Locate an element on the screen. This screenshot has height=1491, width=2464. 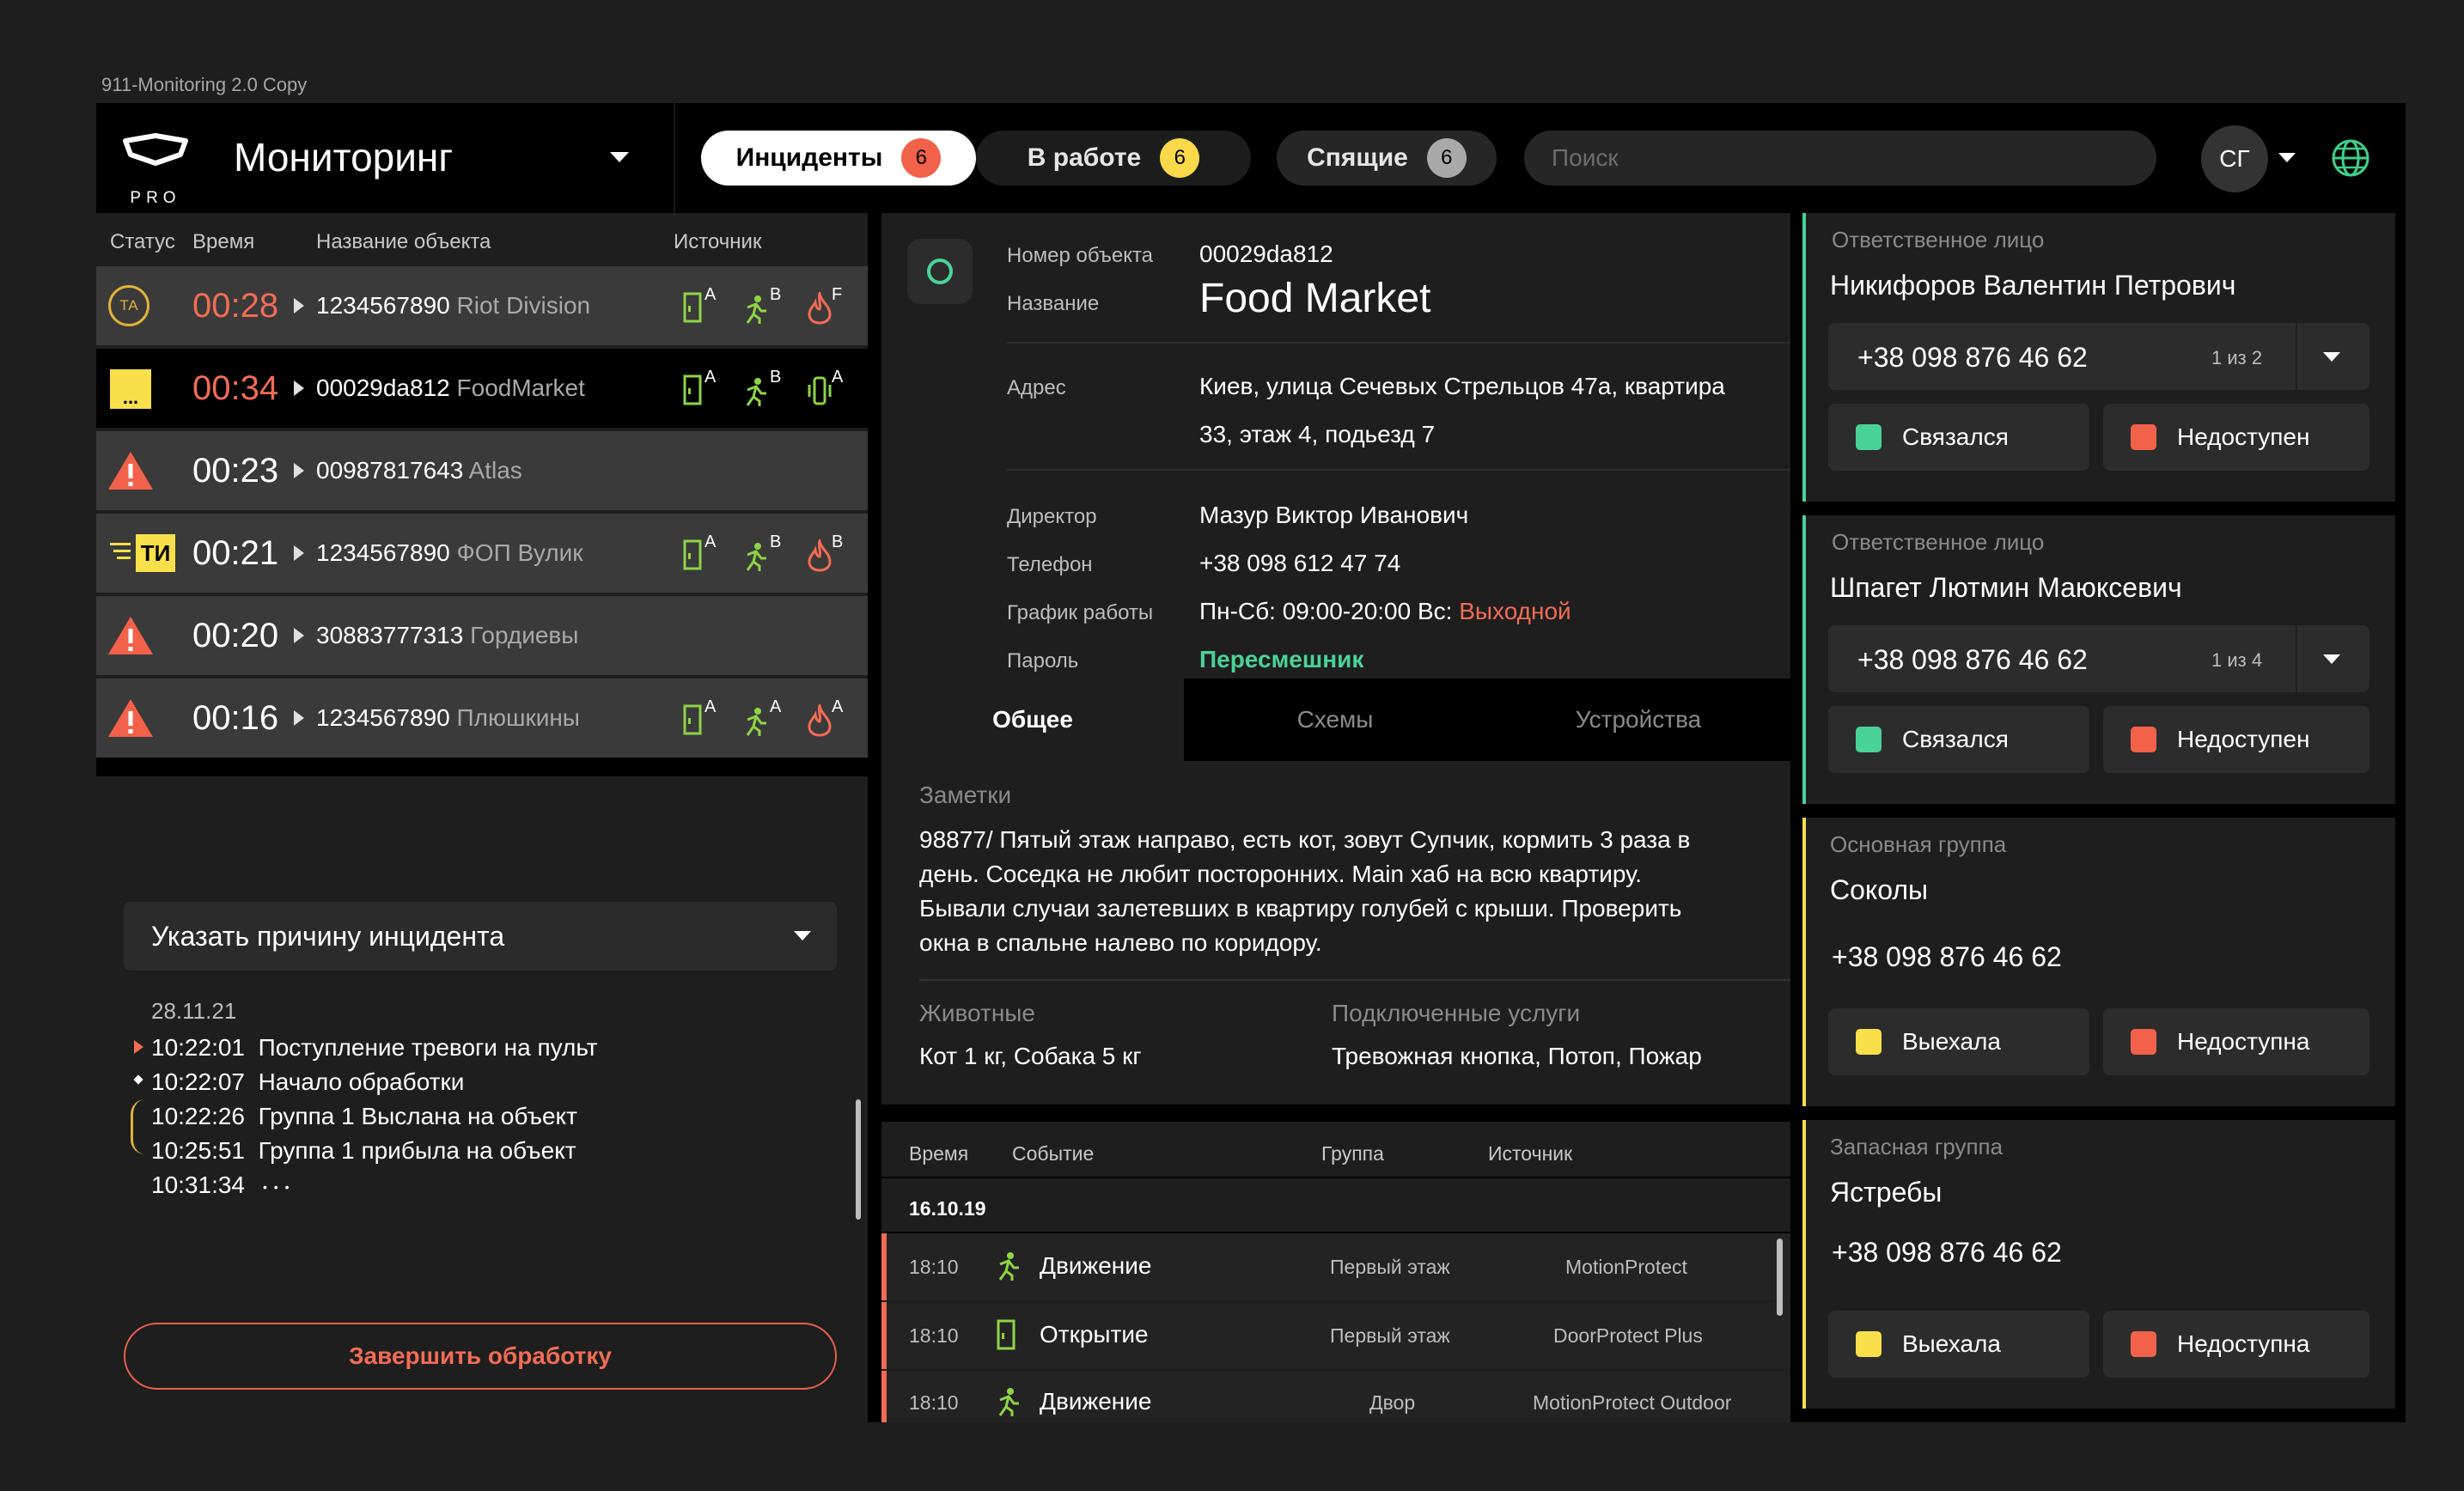
incident-row: 00:20 30883777313 Гордиевы is located at coordinates (482, 635).